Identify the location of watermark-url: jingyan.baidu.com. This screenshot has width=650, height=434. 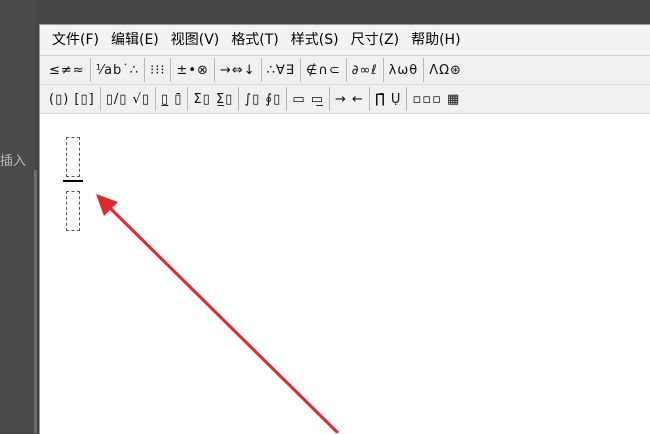
(532, 405).